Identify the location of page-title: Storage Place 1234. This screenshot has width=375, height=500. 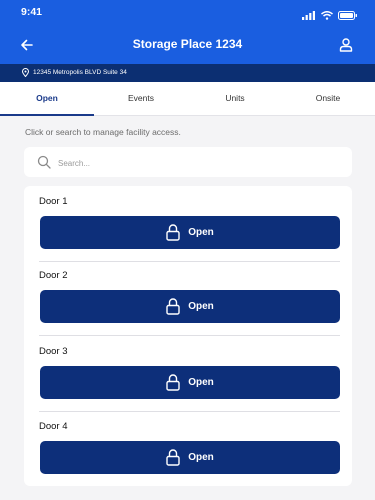
(187, 44).